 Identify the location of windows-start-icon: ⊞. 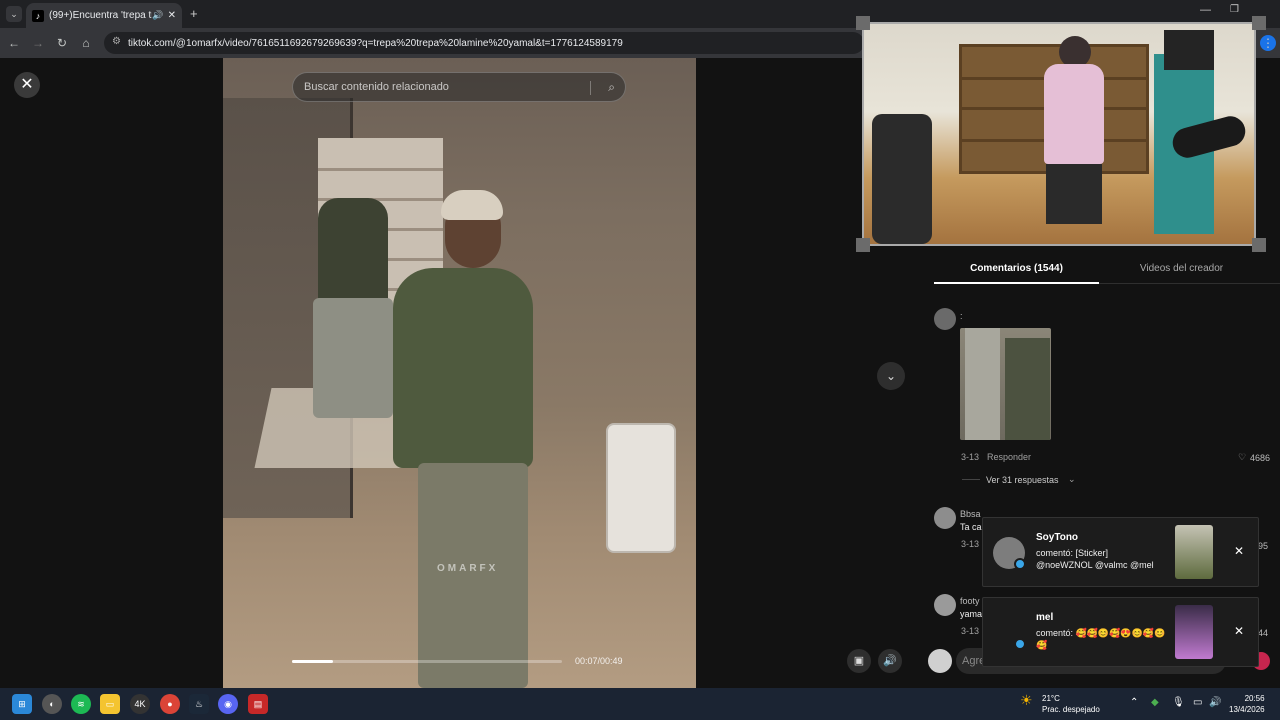
(22, 704).